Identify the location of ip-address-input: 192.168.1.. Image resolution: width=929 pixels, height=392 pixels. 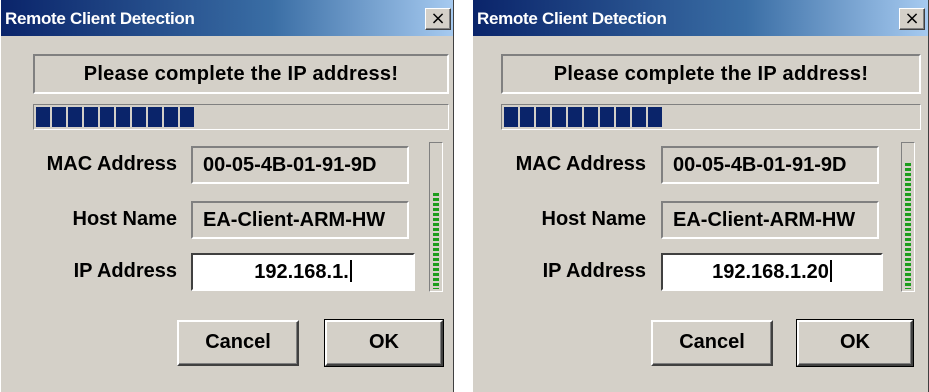
(303, 272).